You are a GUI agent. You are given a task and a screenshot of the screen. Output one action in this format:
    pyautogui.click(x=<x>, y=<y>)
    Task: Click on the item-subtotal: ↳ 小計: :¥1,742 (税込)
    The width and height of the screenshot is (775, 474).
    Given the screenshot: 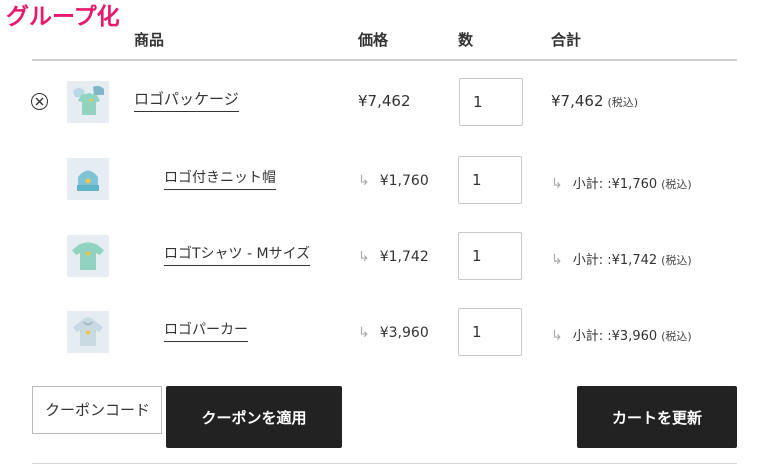 What is the action you would take?
    pyautogui.click(x=621, y=258)
    